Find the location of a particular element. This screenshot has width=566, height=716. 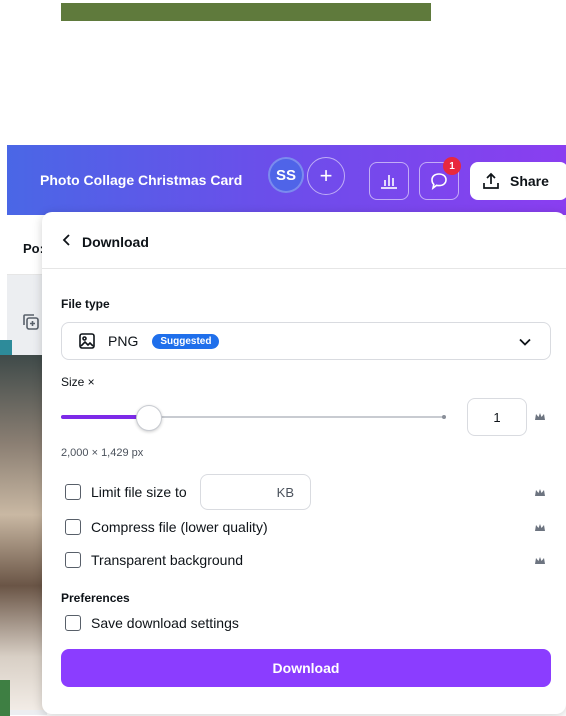

output-dimensions: 2,000 × 1,429 px is located at coordinates (102, 453).